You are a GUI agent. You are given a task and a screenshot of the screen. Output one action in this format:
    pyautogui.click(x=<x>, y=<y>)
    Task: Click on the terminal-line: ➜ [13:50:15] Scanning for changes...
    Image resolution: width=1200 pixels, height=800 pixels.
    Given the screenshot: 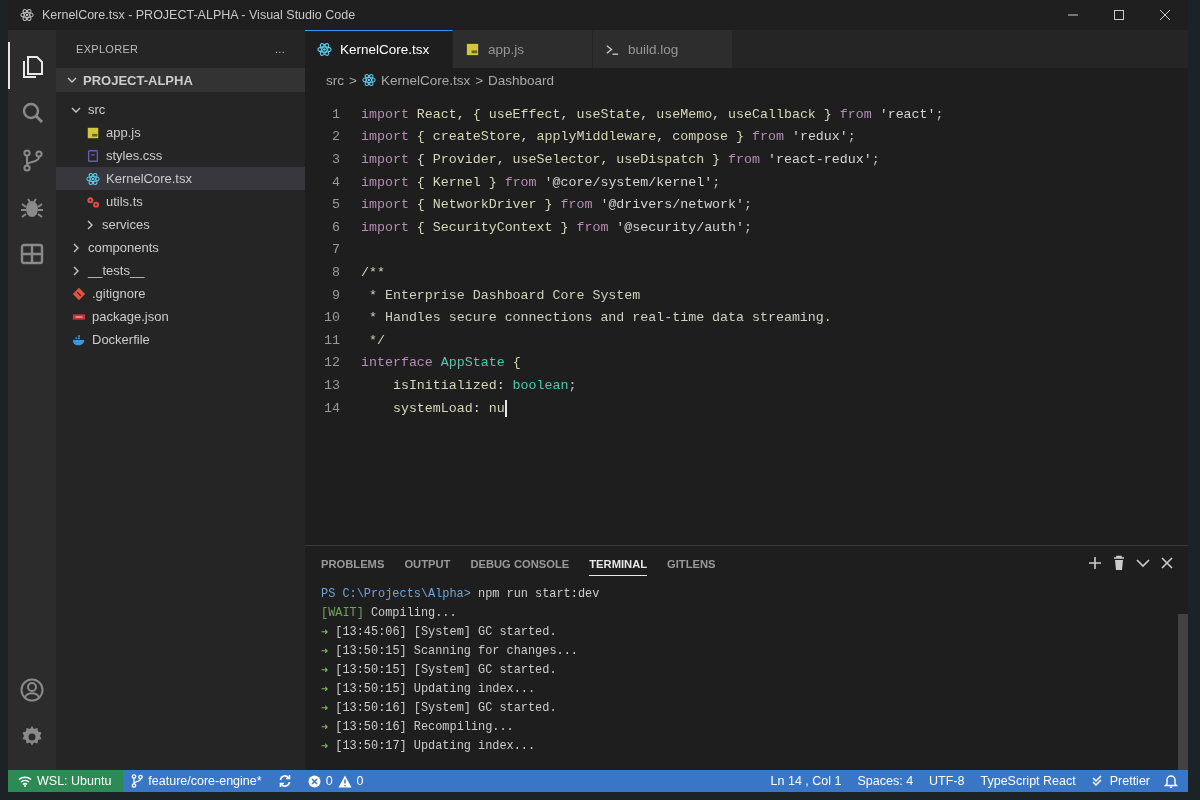 What is the action you would take?
    pyautogui.click(x=450, y=651)
    